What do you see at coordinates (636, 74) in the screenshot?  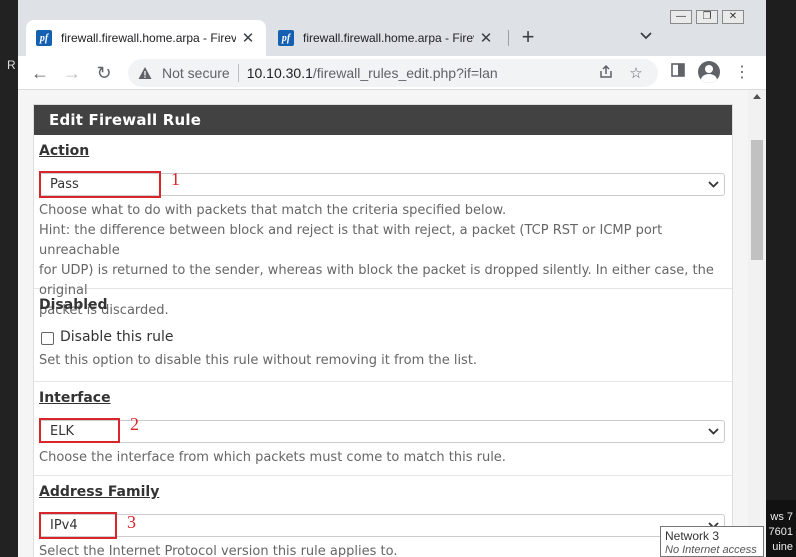 I see `star-icon: ☆` at bounding box center [636, 74].